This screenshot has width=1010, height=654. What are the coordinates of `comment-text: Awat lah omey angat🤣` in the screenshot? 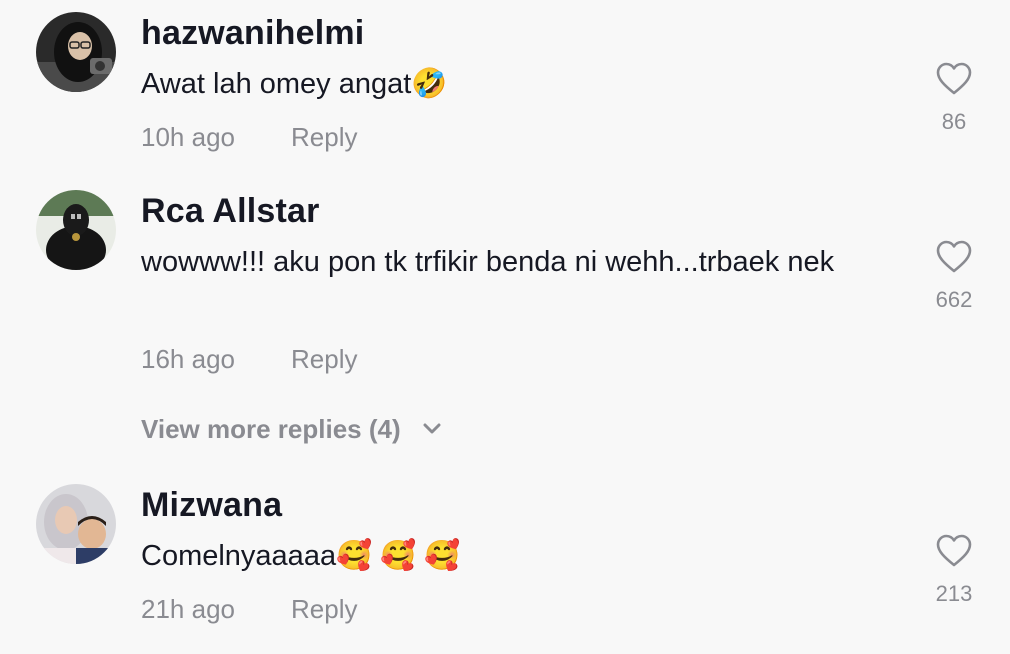 It's located at (294, 84).